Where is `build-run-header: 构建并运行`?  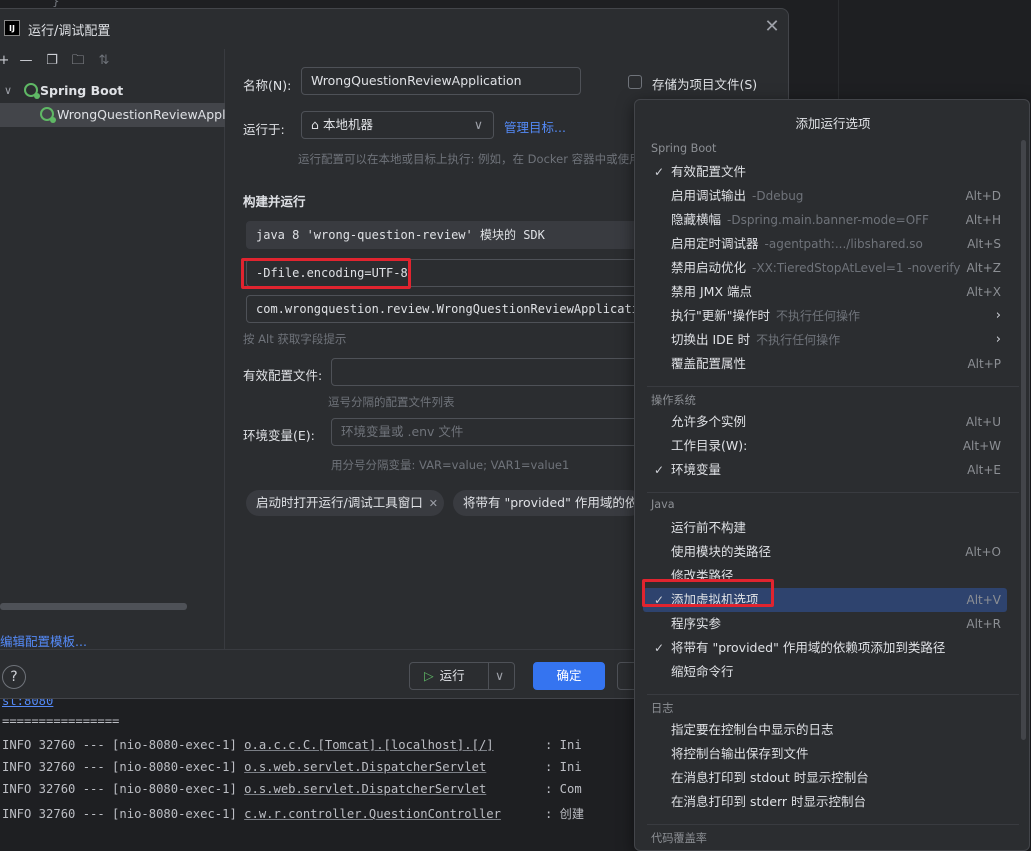
build-run-header: 构建并运行 is located at coordinates (274, 201).